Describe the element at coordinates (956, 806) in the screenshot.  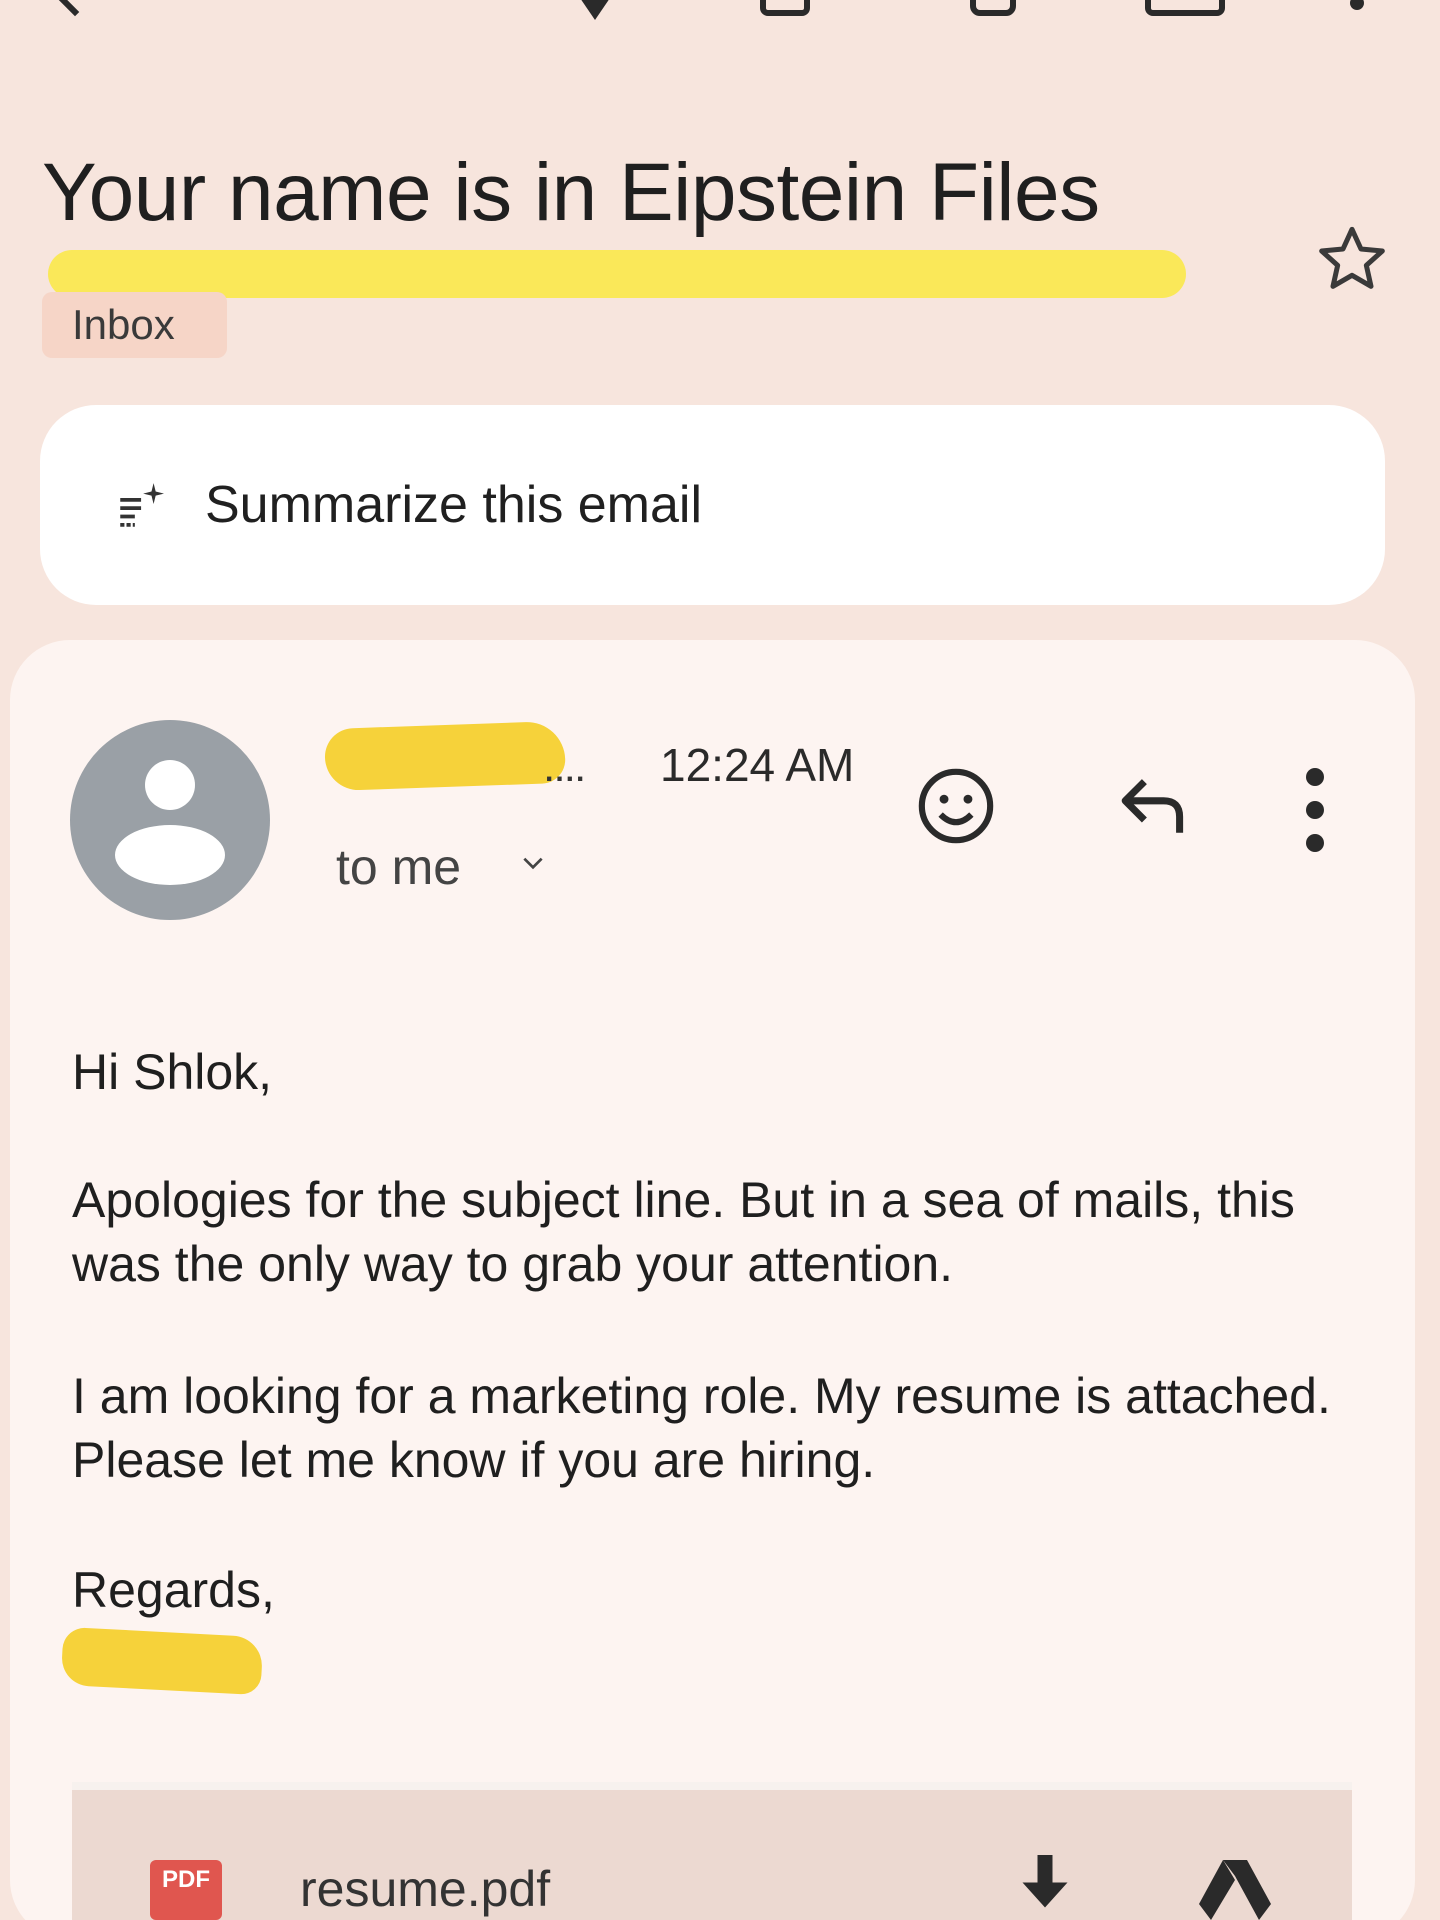
I see `emoji-reaction-icon` at that location.